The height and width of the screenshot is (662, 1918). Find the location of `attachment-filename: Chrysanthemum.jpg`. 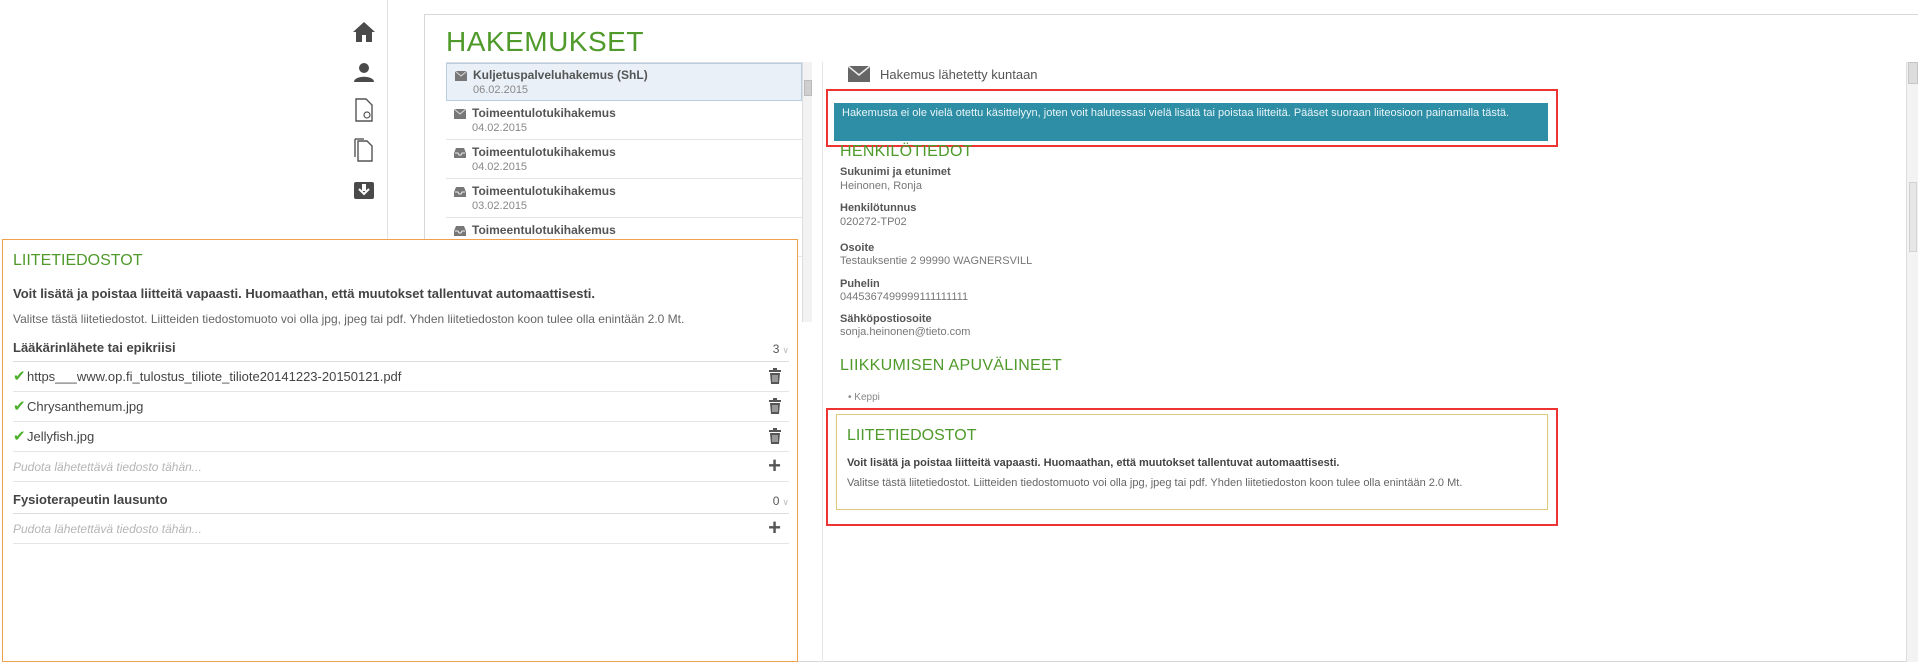

attachment-filename: Chrysanthemum.jpg is located at coordinates (85, 406).